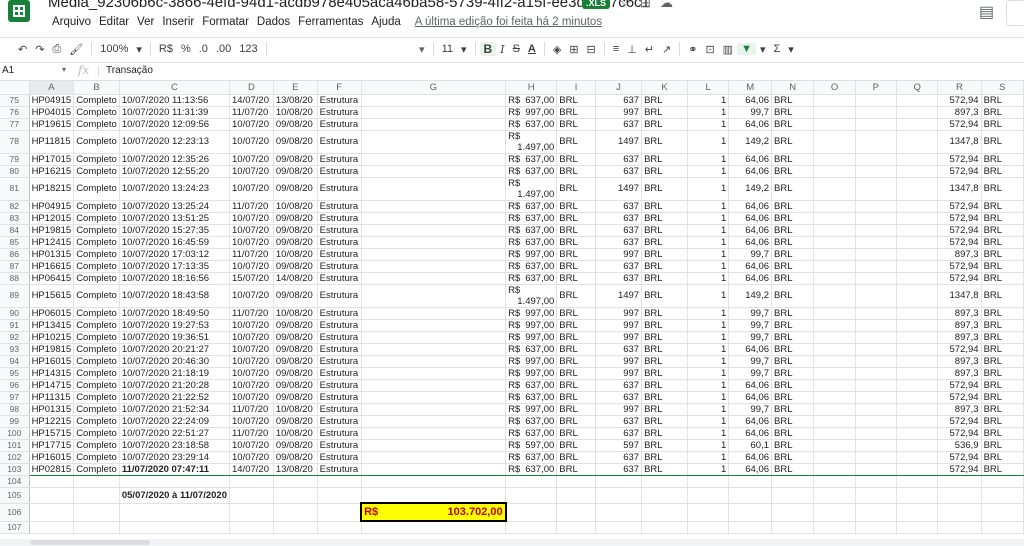  What do you see at coordinates (665, 88) in the screenshot?
I see `column-header-k: K` at bounding box center [665, 88].